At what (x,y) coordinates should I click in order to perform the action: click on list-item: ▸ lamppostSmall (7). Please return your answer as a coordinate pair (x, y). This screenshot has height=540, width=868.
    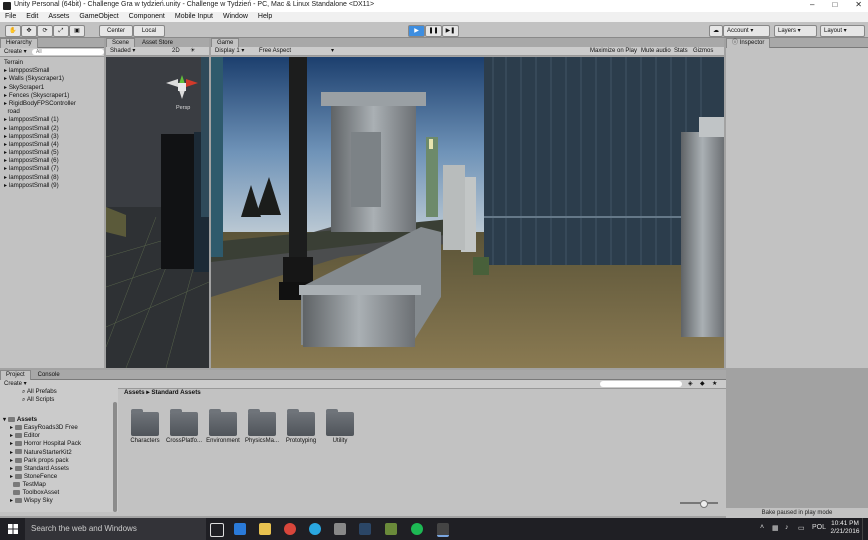
    Looking at the image, I should click on (52, 169).